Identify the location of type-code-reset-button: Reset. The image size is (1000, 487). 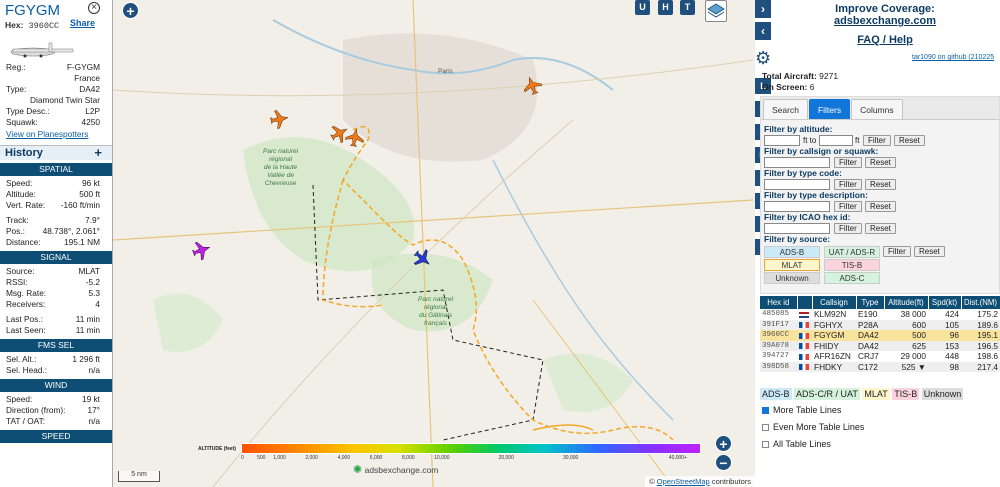
(880, 184).